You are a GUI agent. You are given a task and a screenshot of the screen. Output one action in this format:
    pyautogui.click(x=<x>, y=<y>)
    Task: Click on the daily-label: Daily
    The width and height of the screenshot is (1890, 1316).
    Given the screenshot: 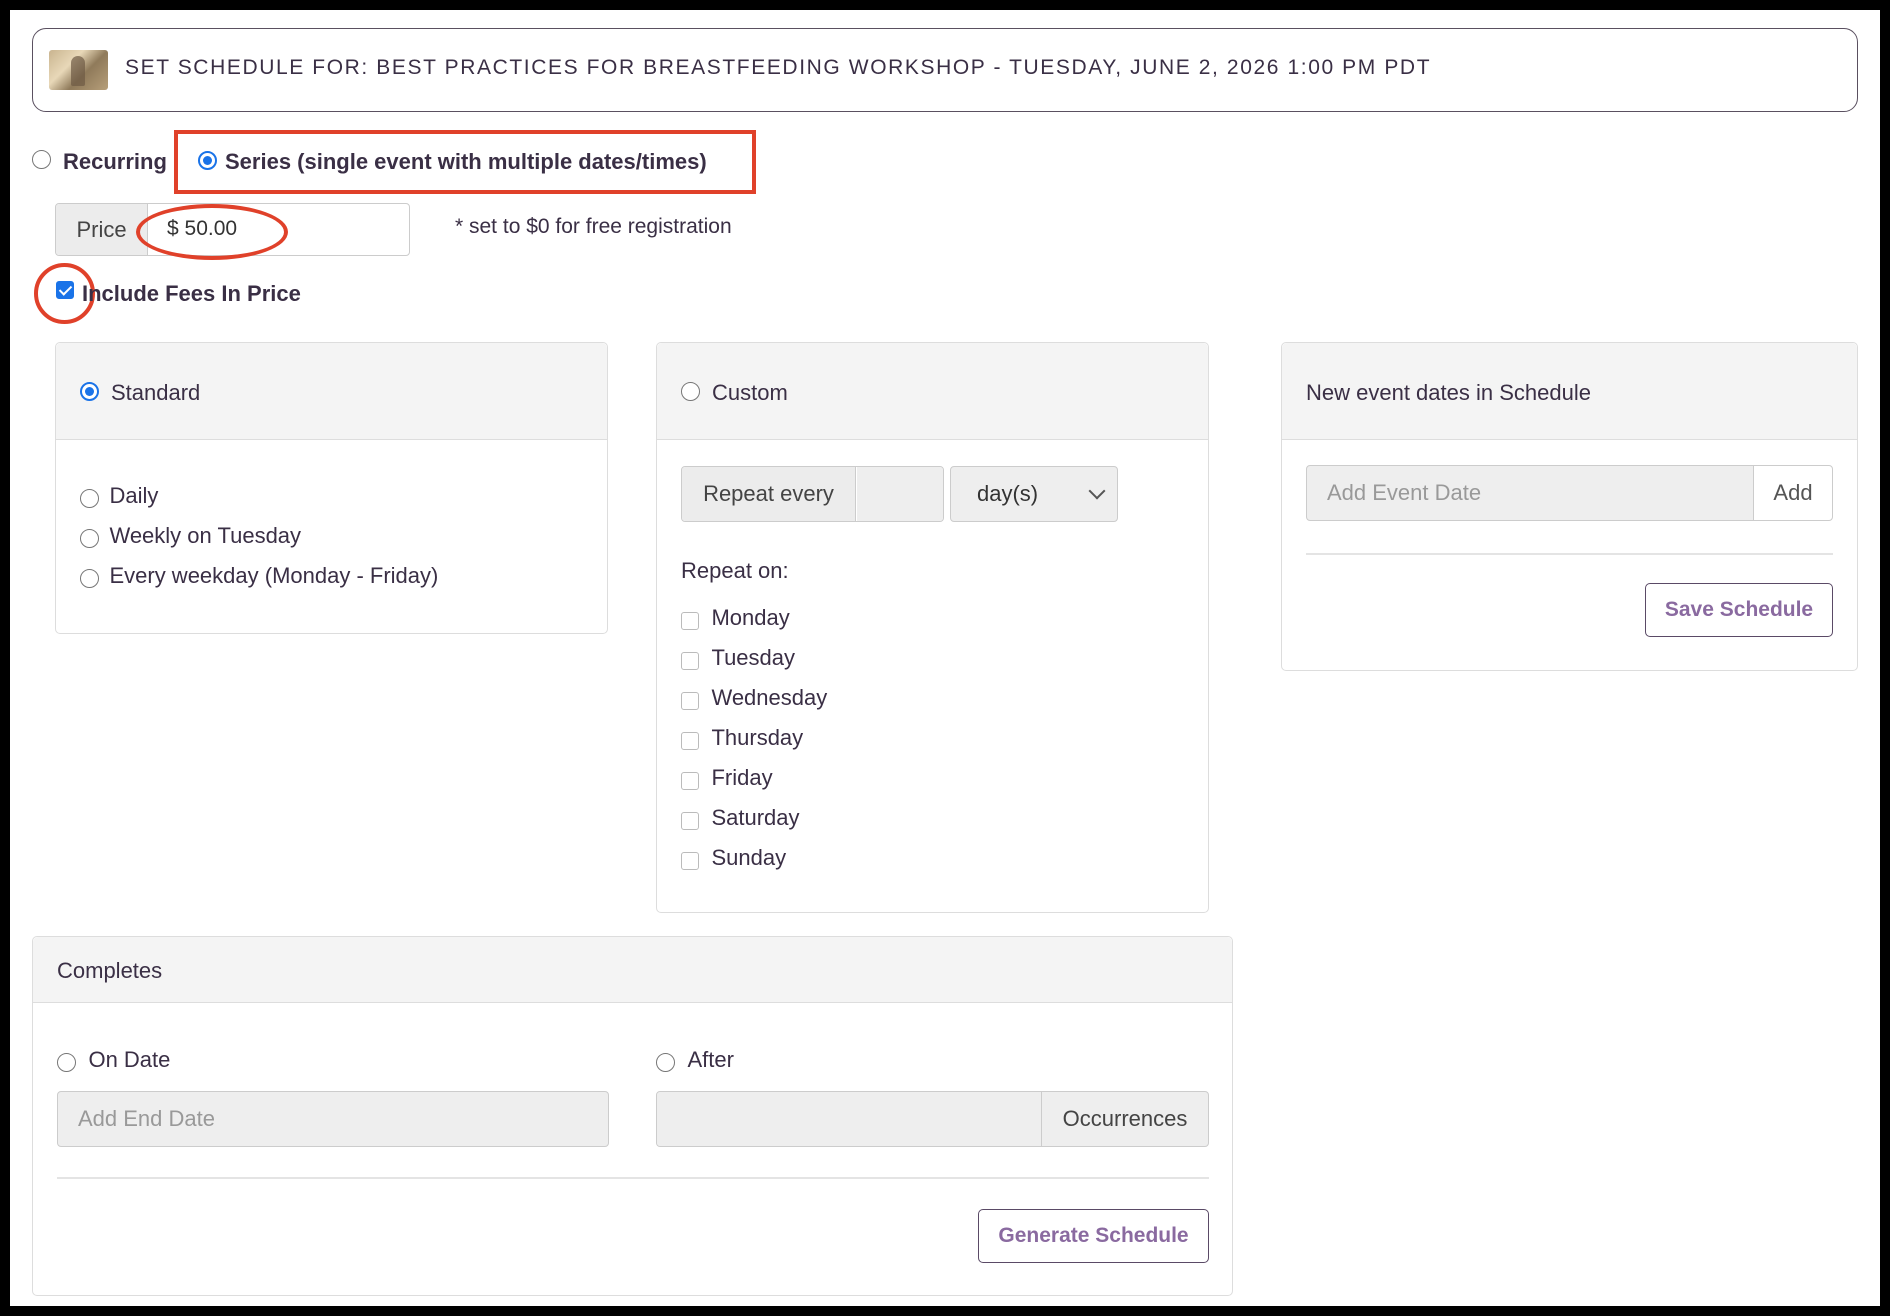 What is the action you would take?
    pyautogui.click(x=134, y=495)
    